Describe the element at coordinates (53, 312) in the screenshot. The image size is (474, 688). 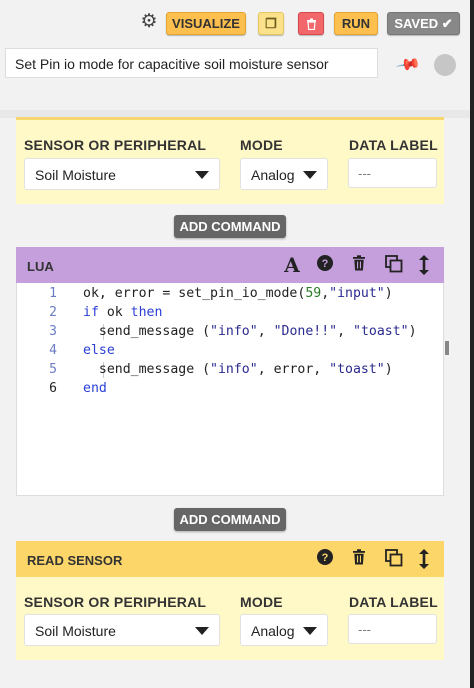
I see `line-number: 2` at that location.